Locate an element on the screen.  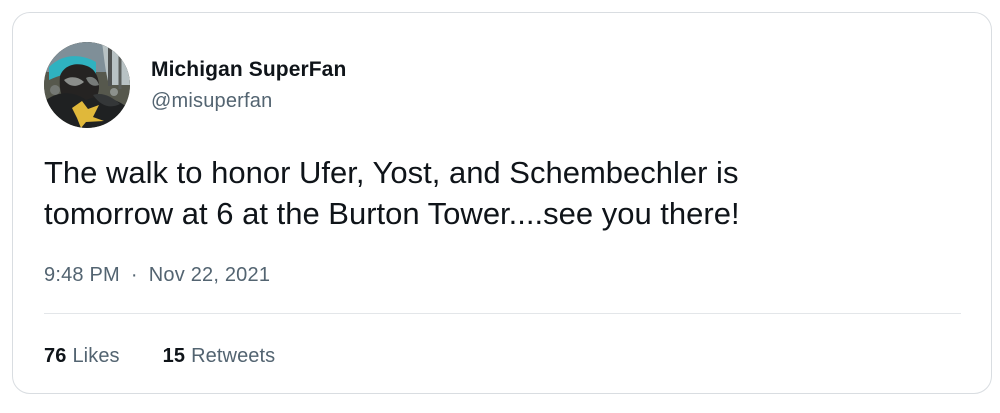
author-display-name: Michigan SuperFan is located at coordinates (248, 70).